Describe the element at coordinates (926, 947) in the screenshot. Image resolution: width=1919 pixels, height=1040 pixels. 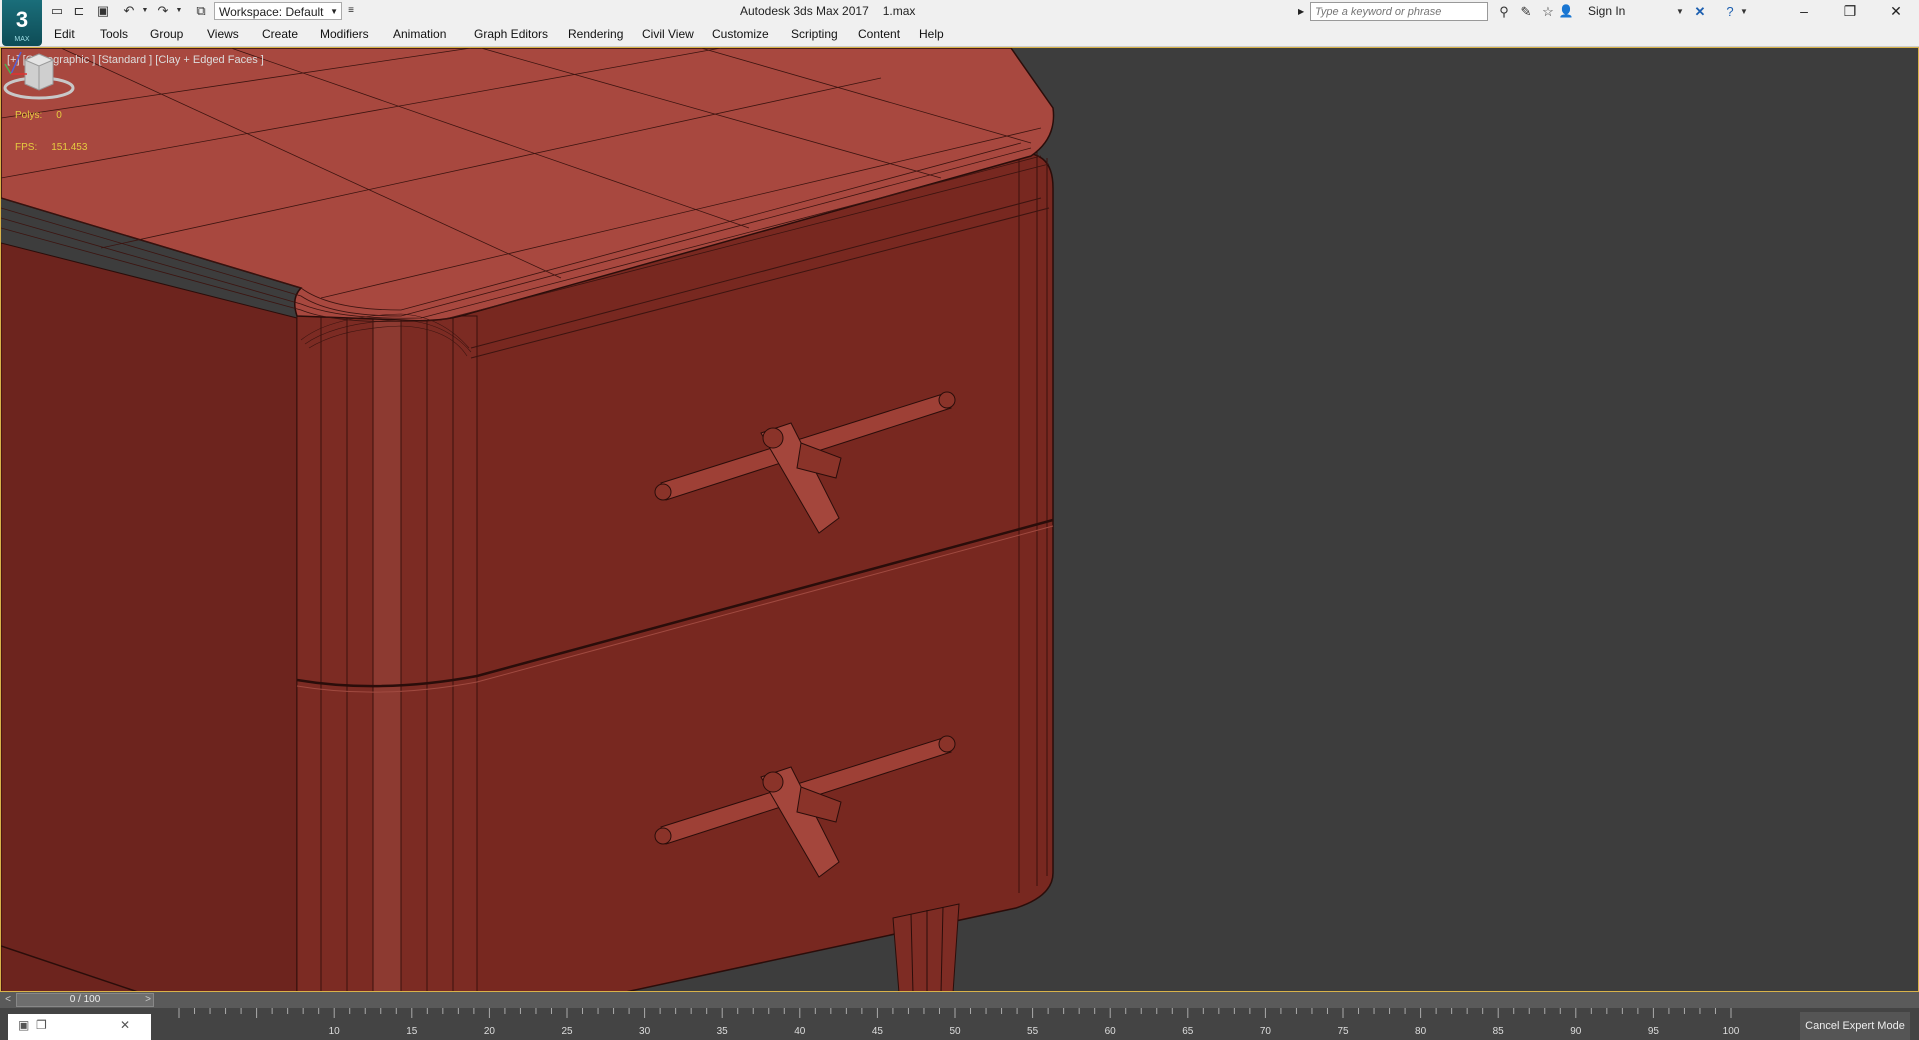
I see `cabinet-leg` at that location.